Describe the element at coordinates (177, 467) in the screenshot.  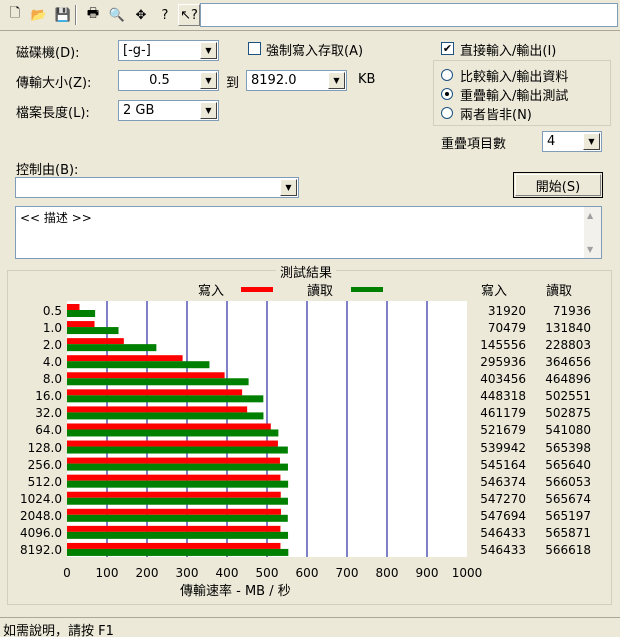
I see `bar-read-256.0` at that location.